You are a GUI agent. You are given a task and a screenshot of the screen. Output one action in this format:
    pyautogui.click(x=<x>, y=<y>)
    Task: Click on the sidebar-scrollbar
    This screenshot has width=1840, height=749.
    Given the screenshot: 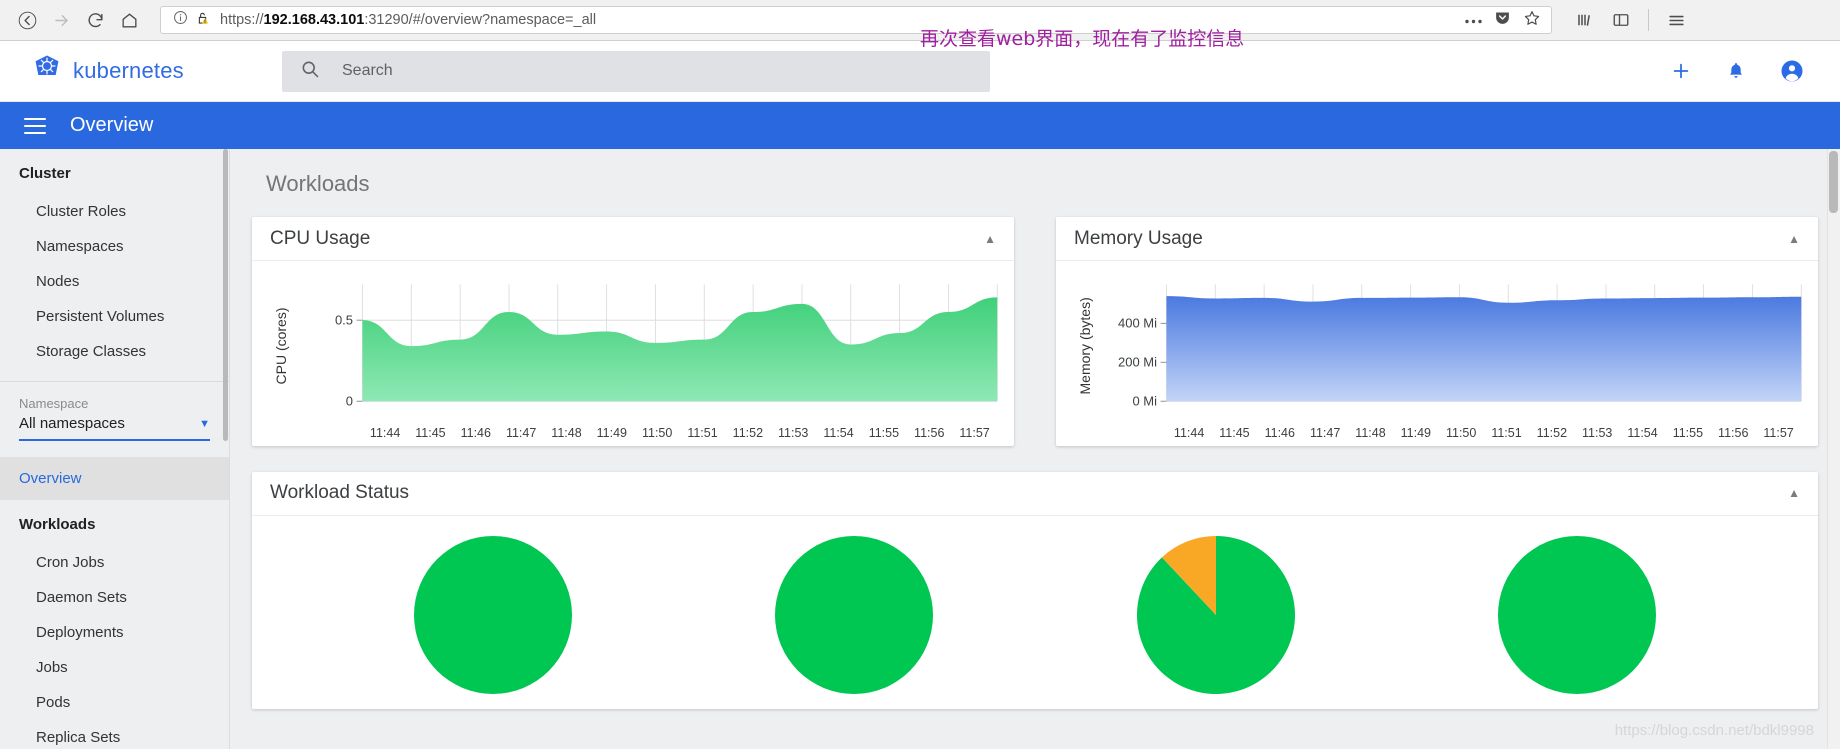 What is the action you would take?
    pyautogui.click(x=225, y=295)
    